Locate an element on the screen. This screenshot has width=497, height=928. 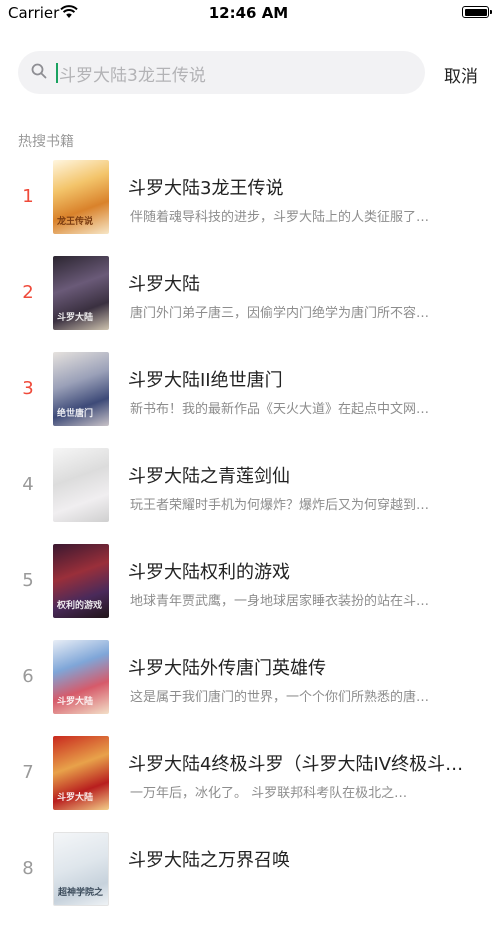
book-cover: 龙王传说 is located at coordinates (81, 197).